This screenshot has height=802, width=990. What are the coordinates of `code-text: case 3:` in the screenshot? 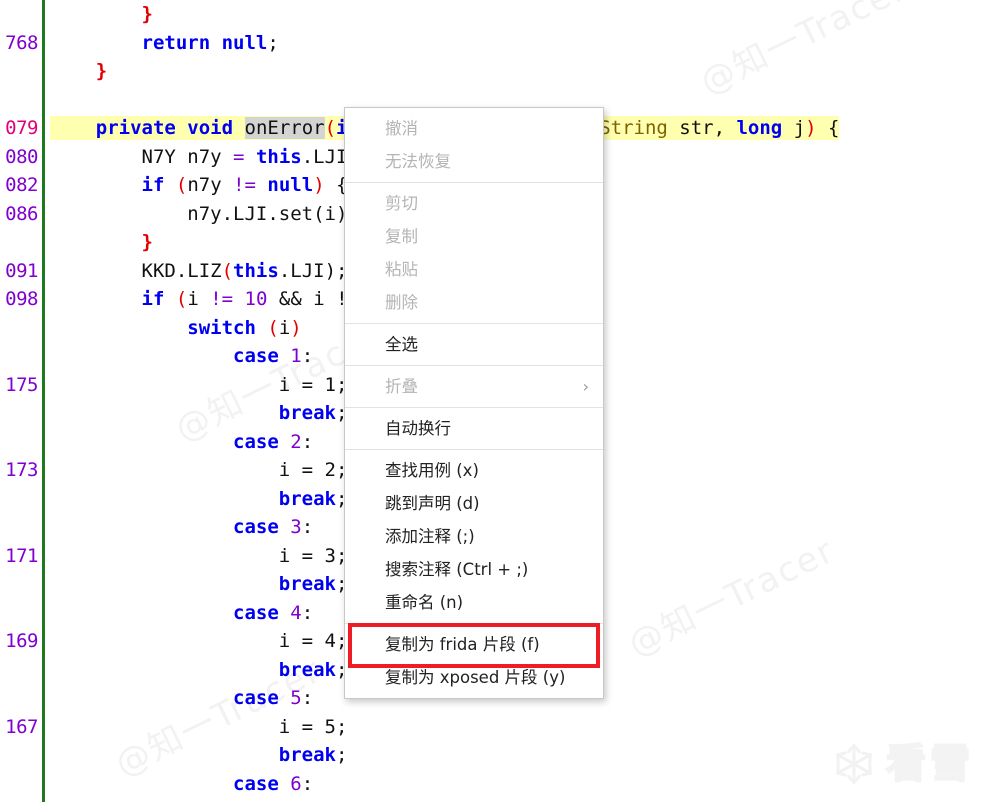 It's located at (181, 527).